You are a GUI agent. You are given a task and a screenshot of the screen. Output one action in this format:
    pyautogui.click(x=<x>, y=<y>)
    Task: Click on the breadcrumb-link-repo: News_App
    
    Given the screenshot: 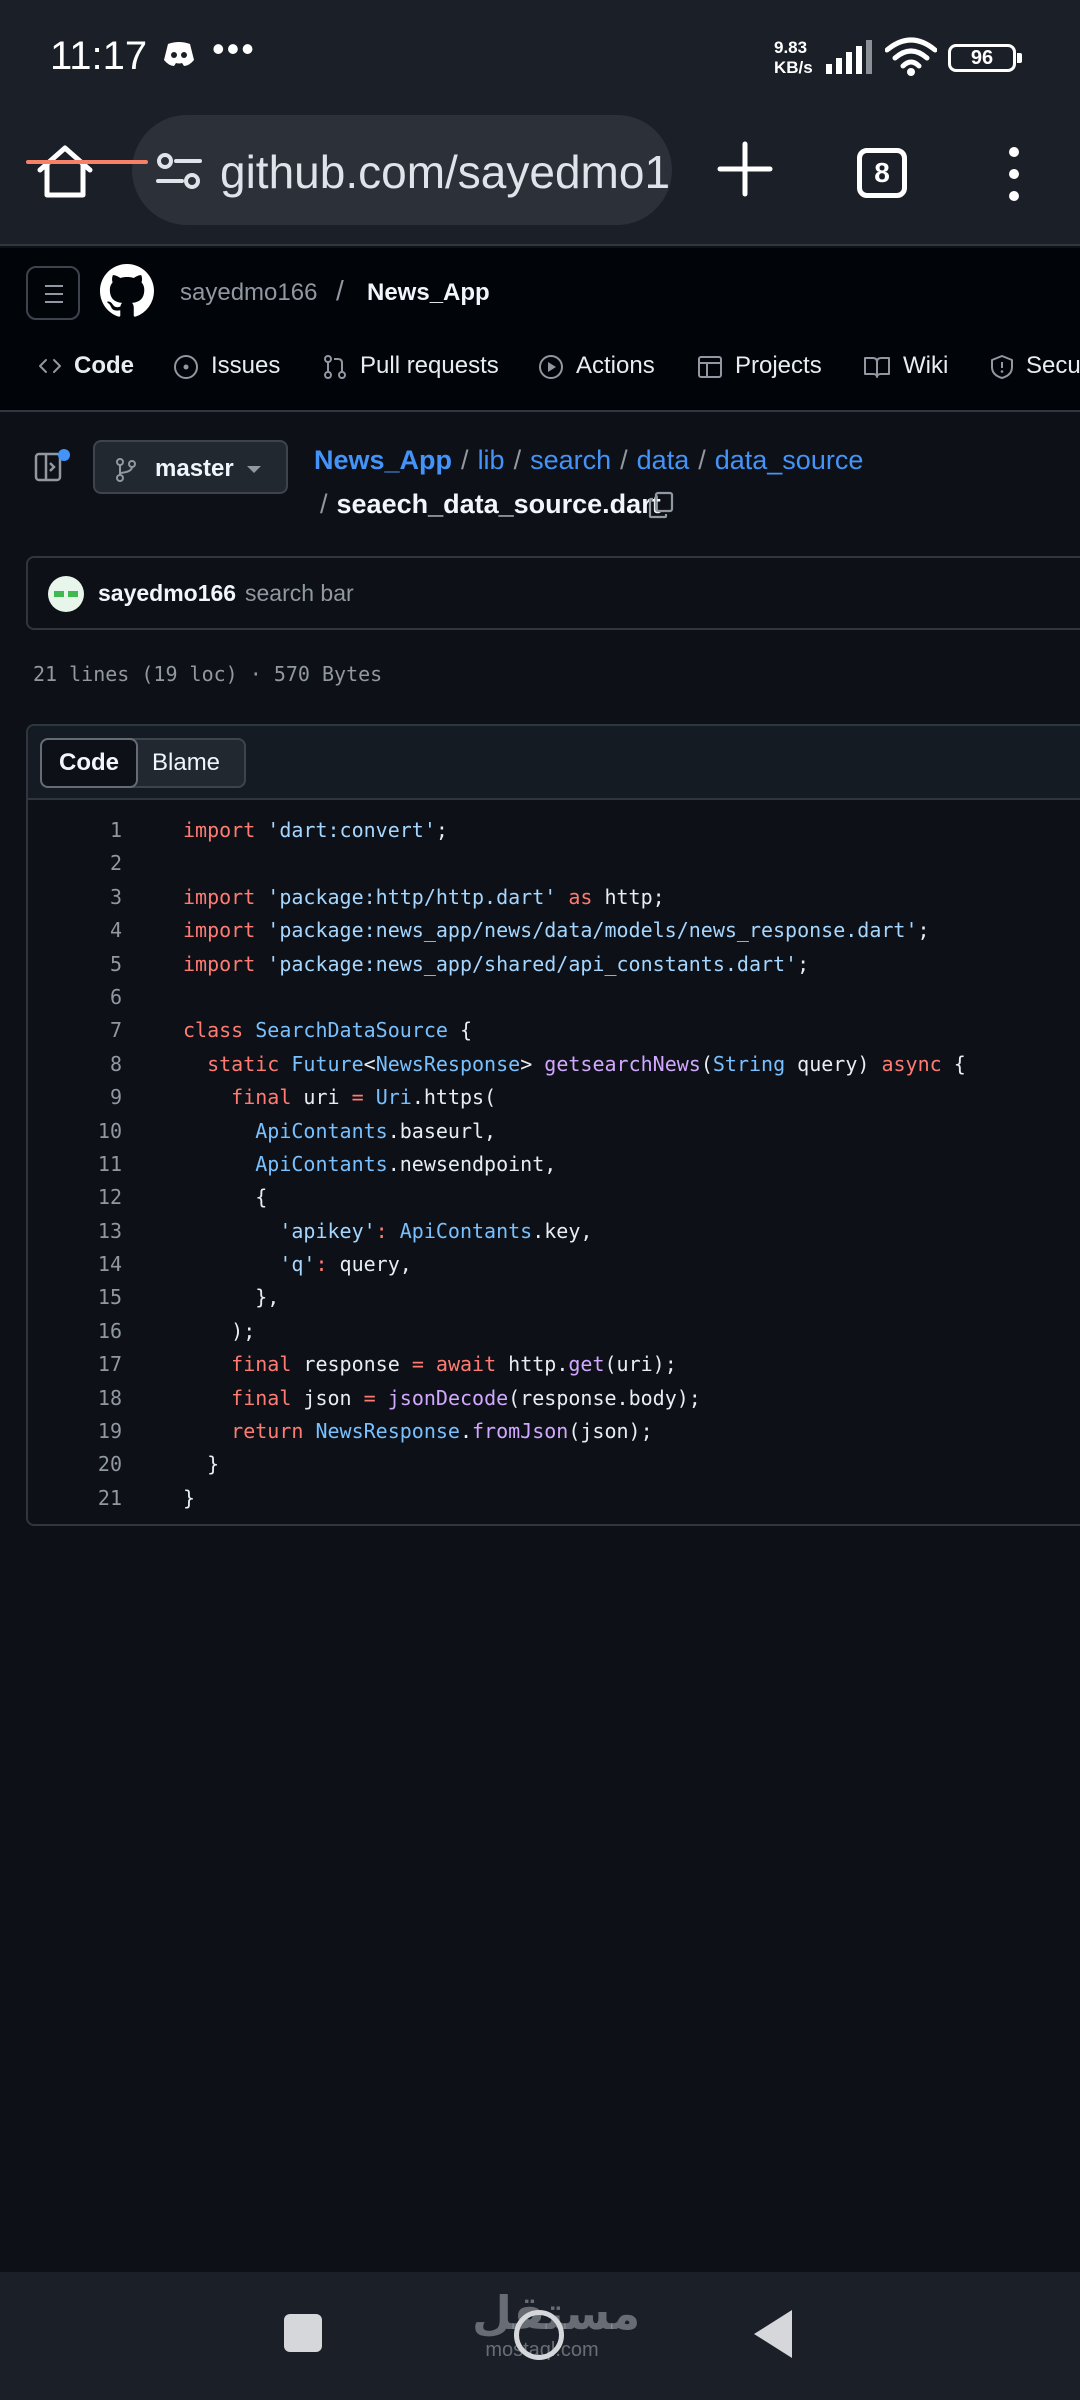 What is the action you would take?
    pyautogui.click(x=383, y=460)
    